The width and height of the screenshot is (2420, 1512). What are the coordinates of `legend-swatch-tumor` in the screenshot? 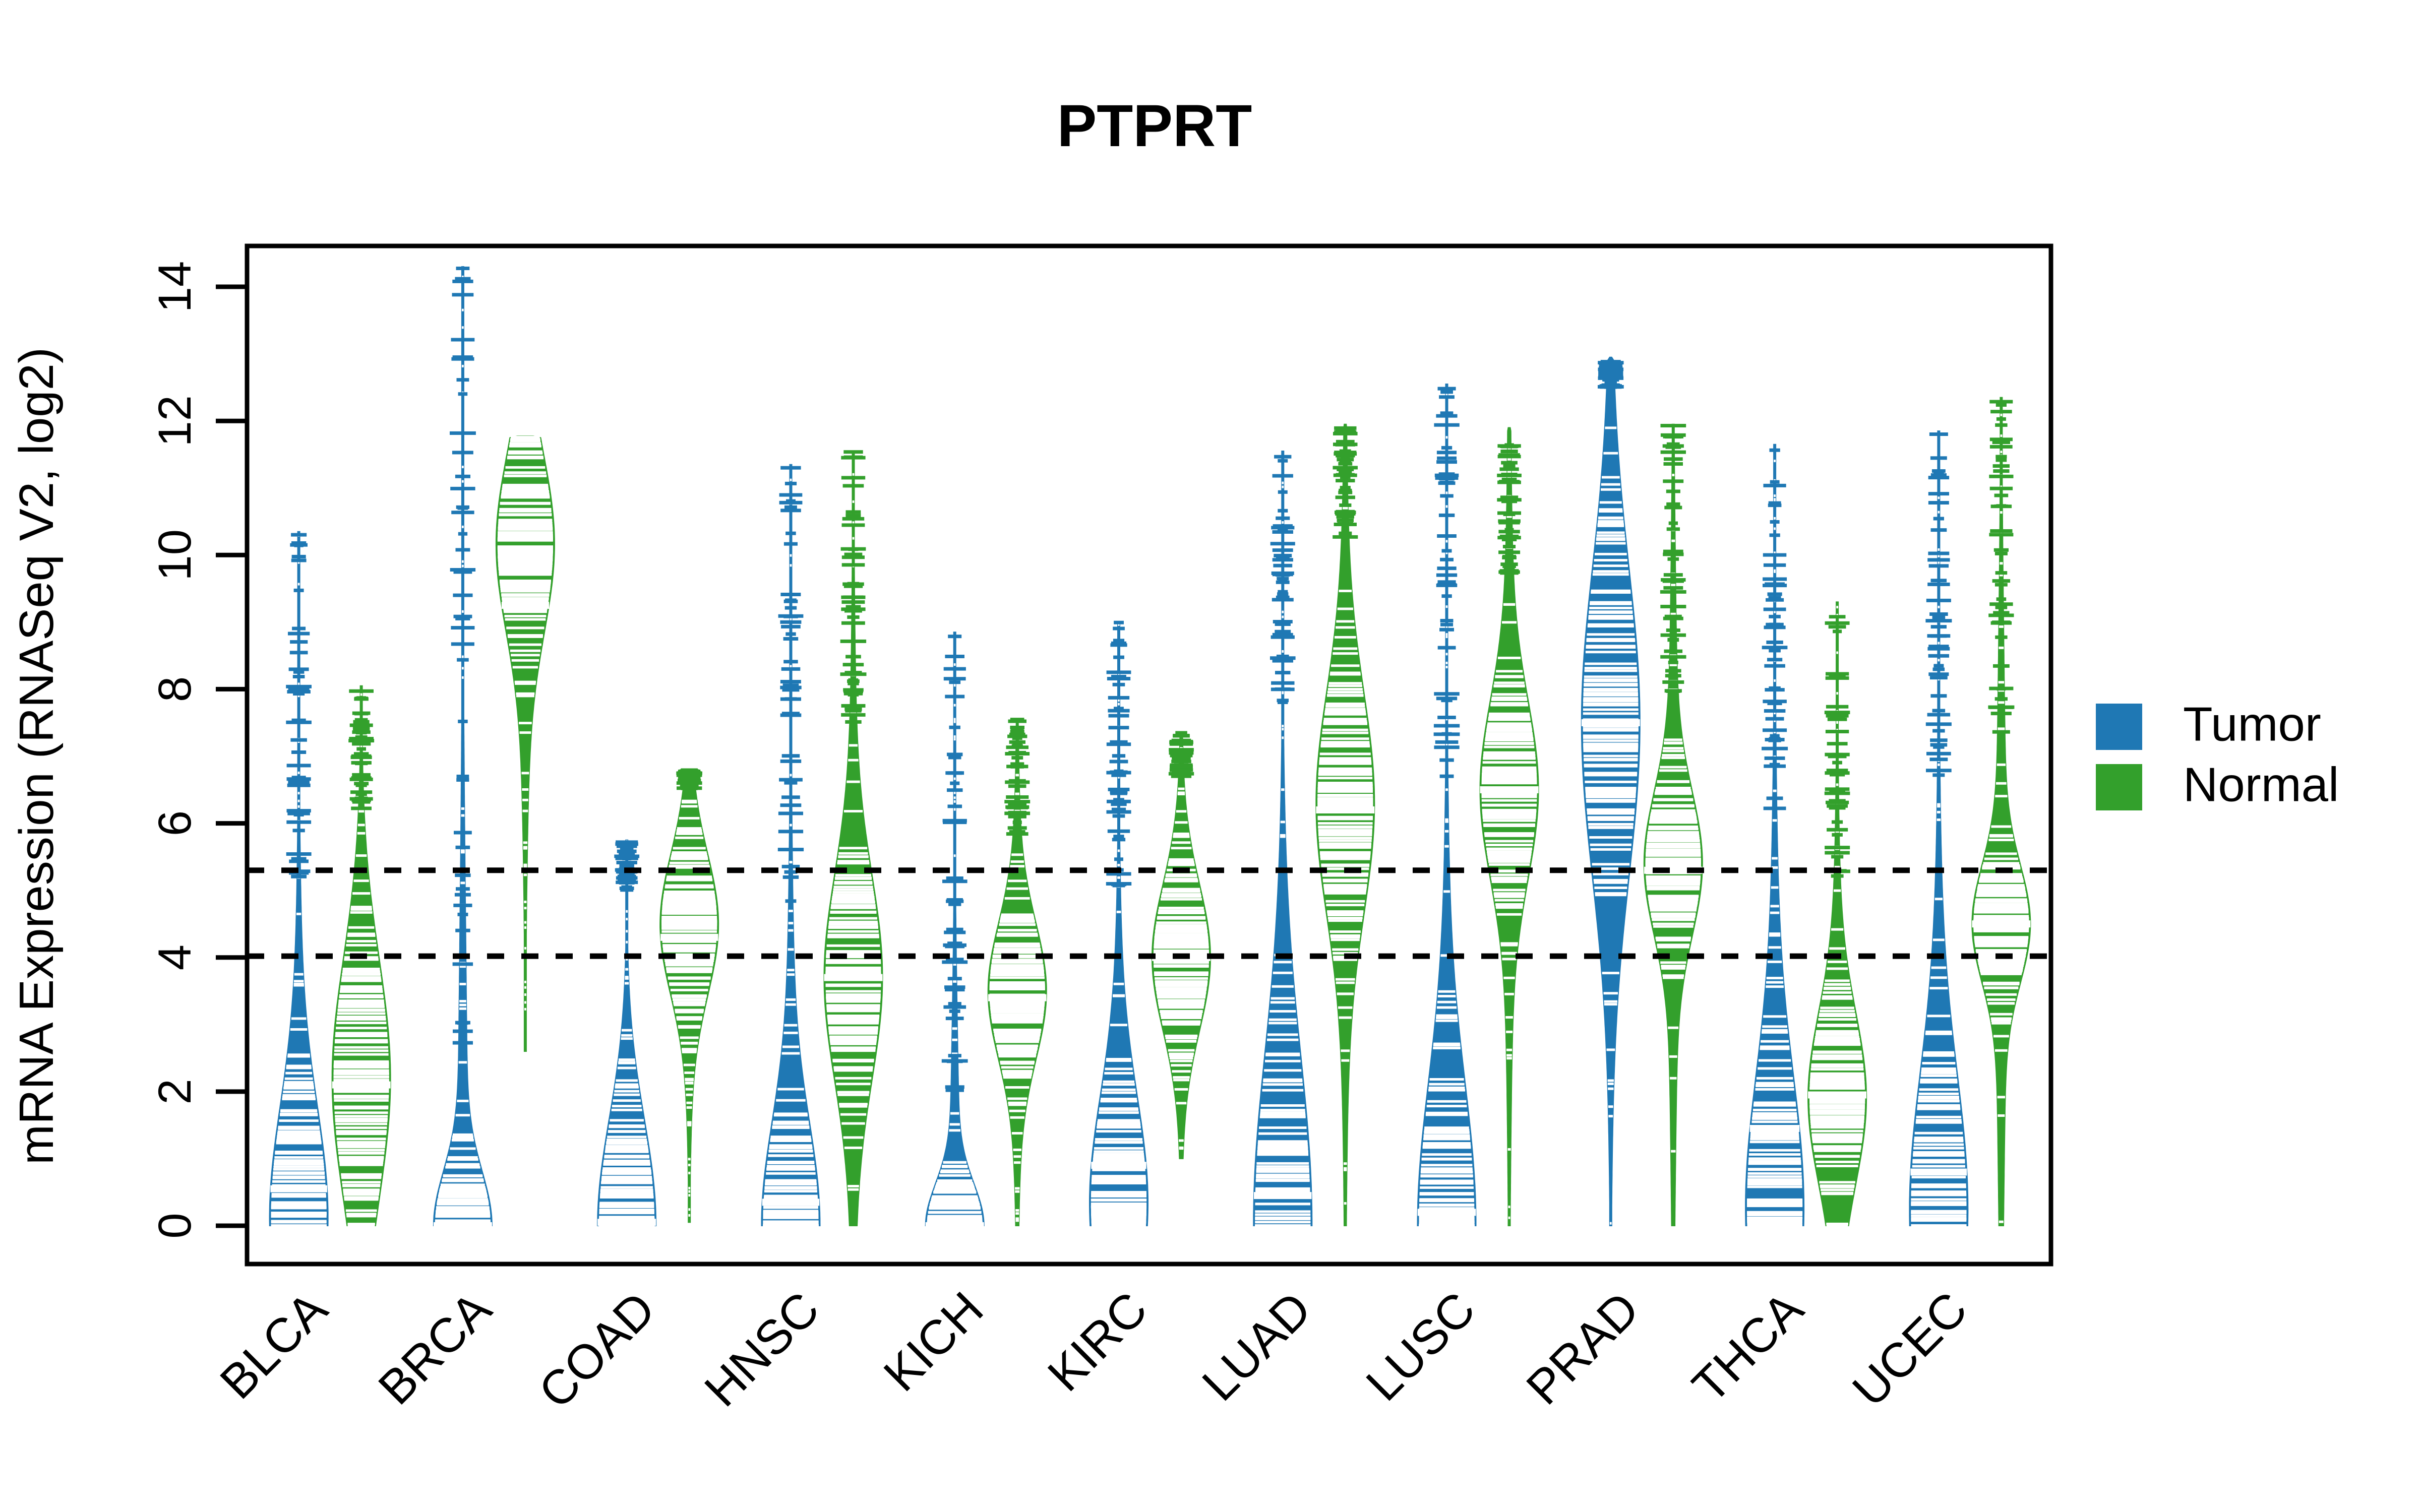 It's located at (2119, 727).